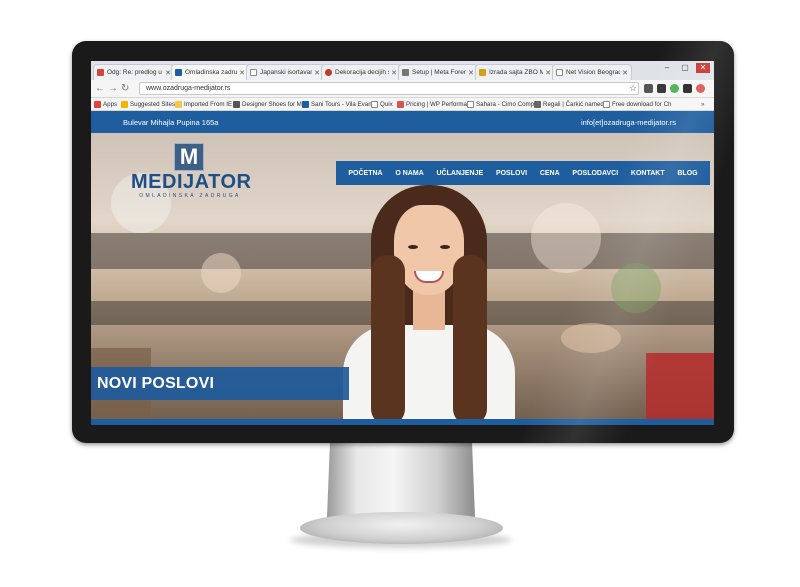 This screenshot has width=800, height=587. I want to click on bookmarks-overflow: », so click(702, 104).